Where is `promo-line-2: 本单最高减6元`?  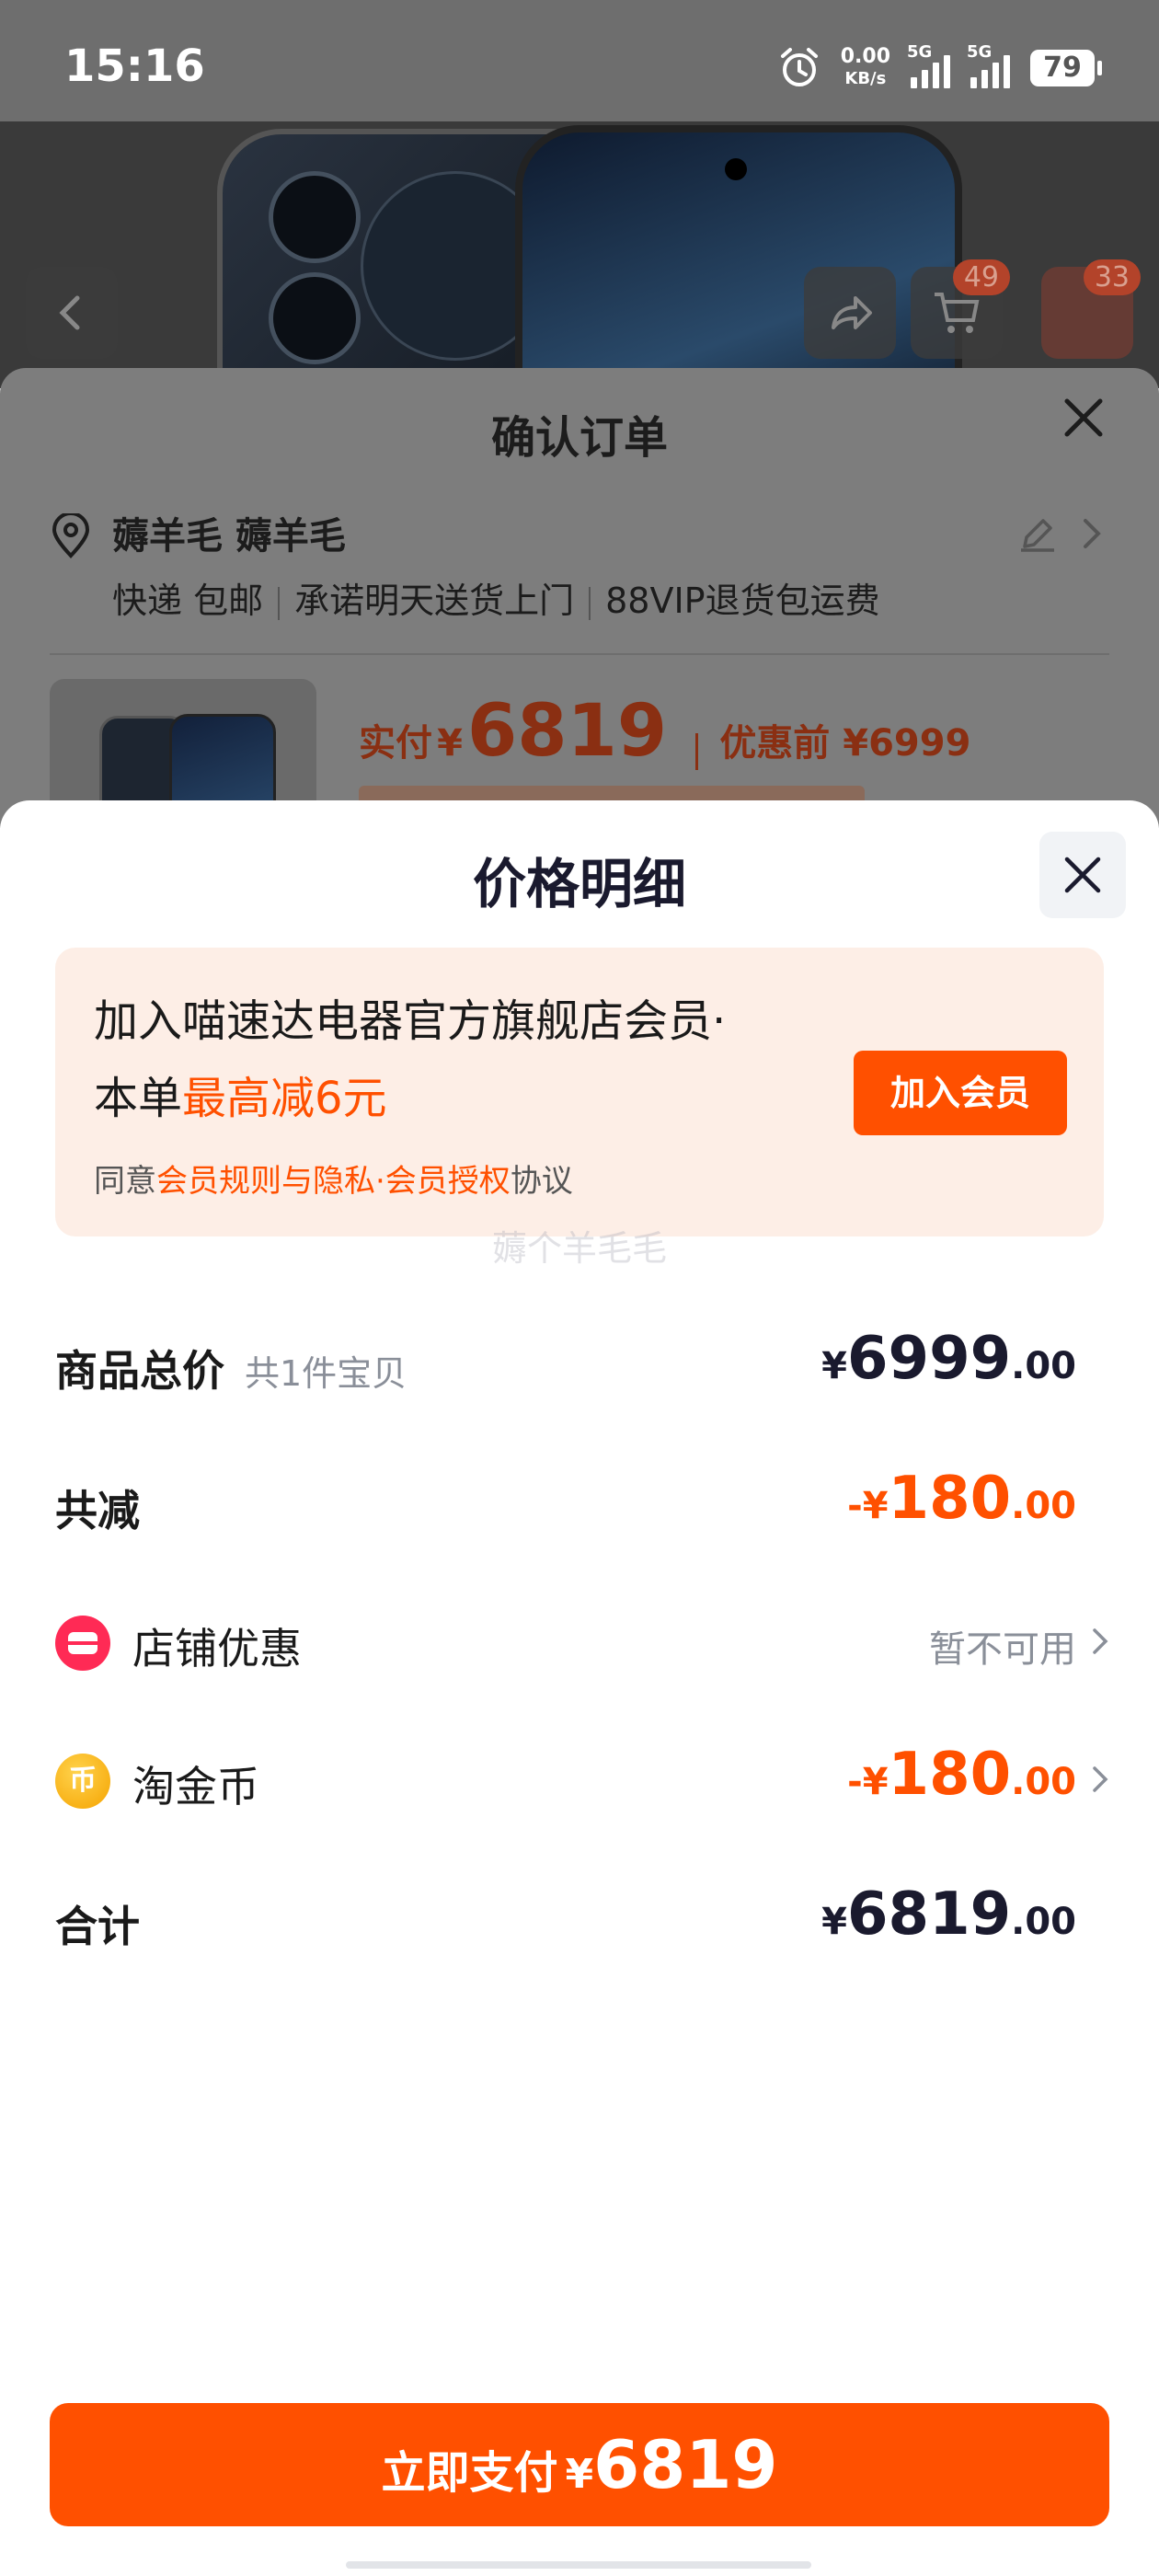
promo-line-2: 本单最高减6元 is located at coordinates (240, 1094).